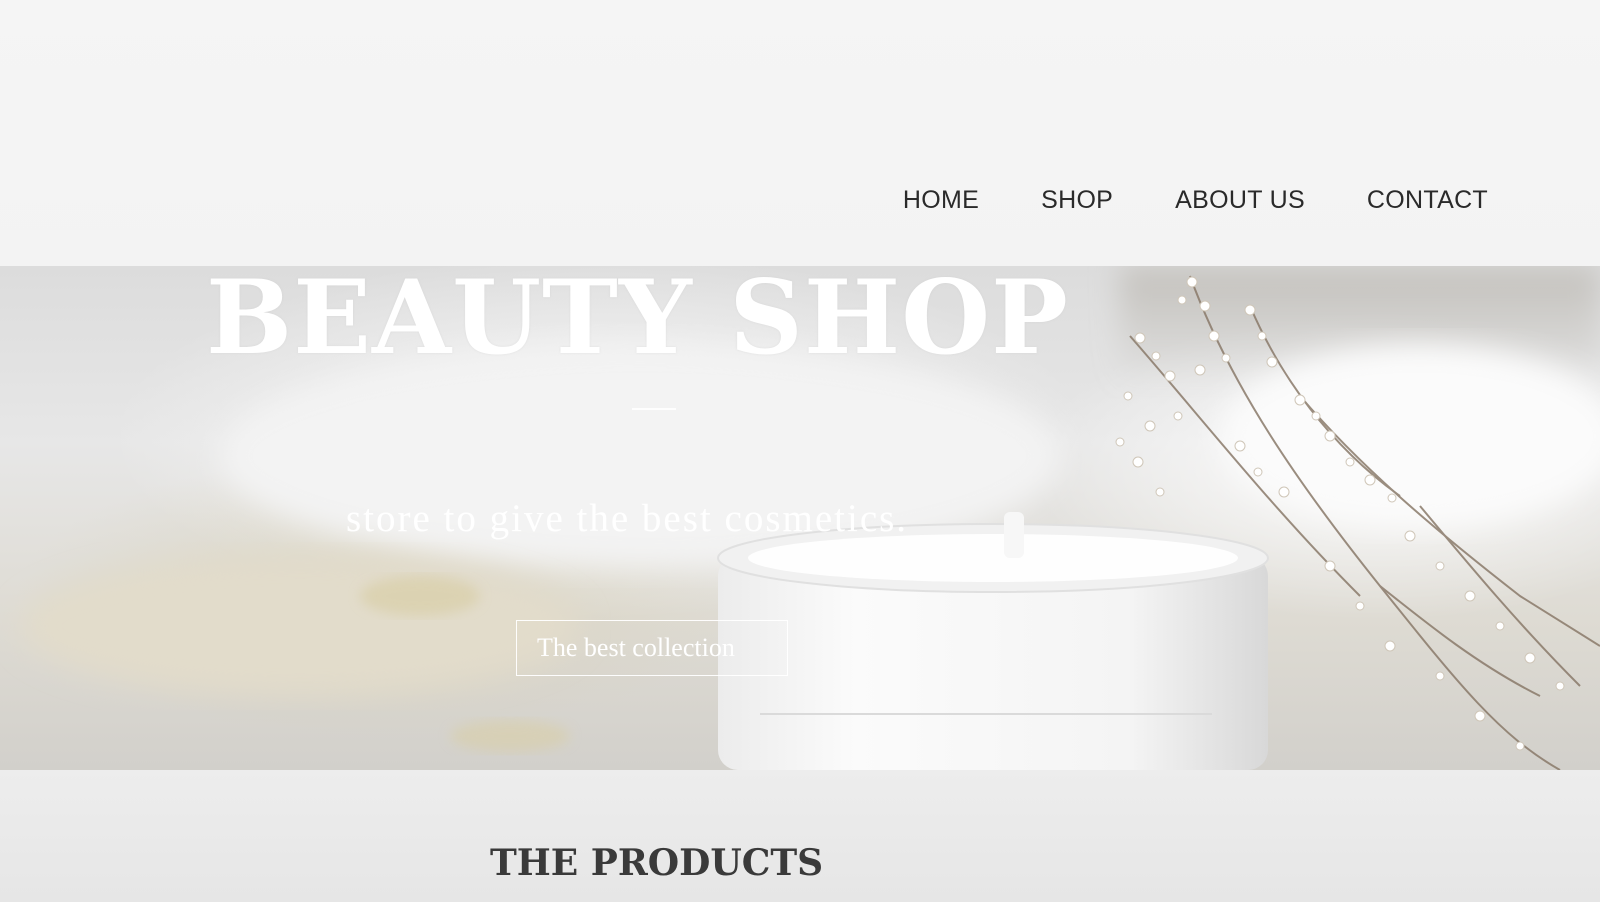 This screenshot has height=902, width=1600. What do you see at coordinates (652, 648) in the screenshot?
I see `collection-button: The best collection` at bounding box center [652, 648].